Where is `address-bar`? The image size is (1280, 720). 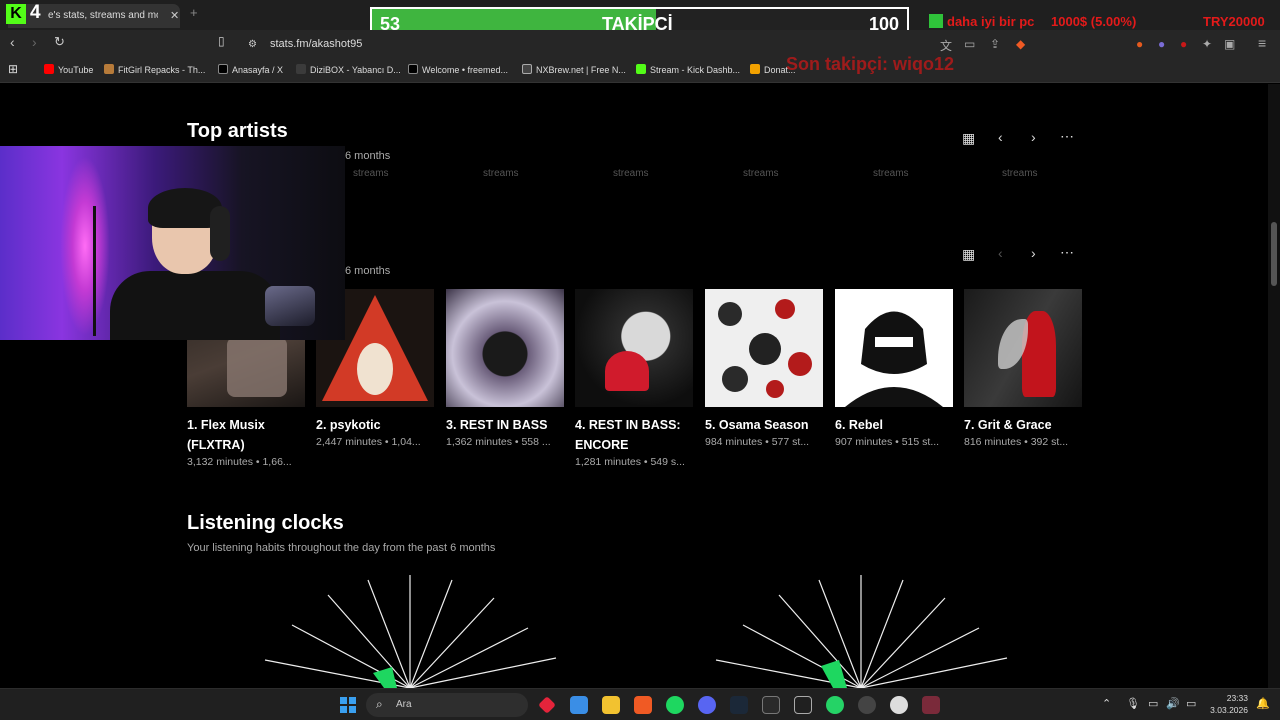
address-bar is located at coordinates (640, 44).